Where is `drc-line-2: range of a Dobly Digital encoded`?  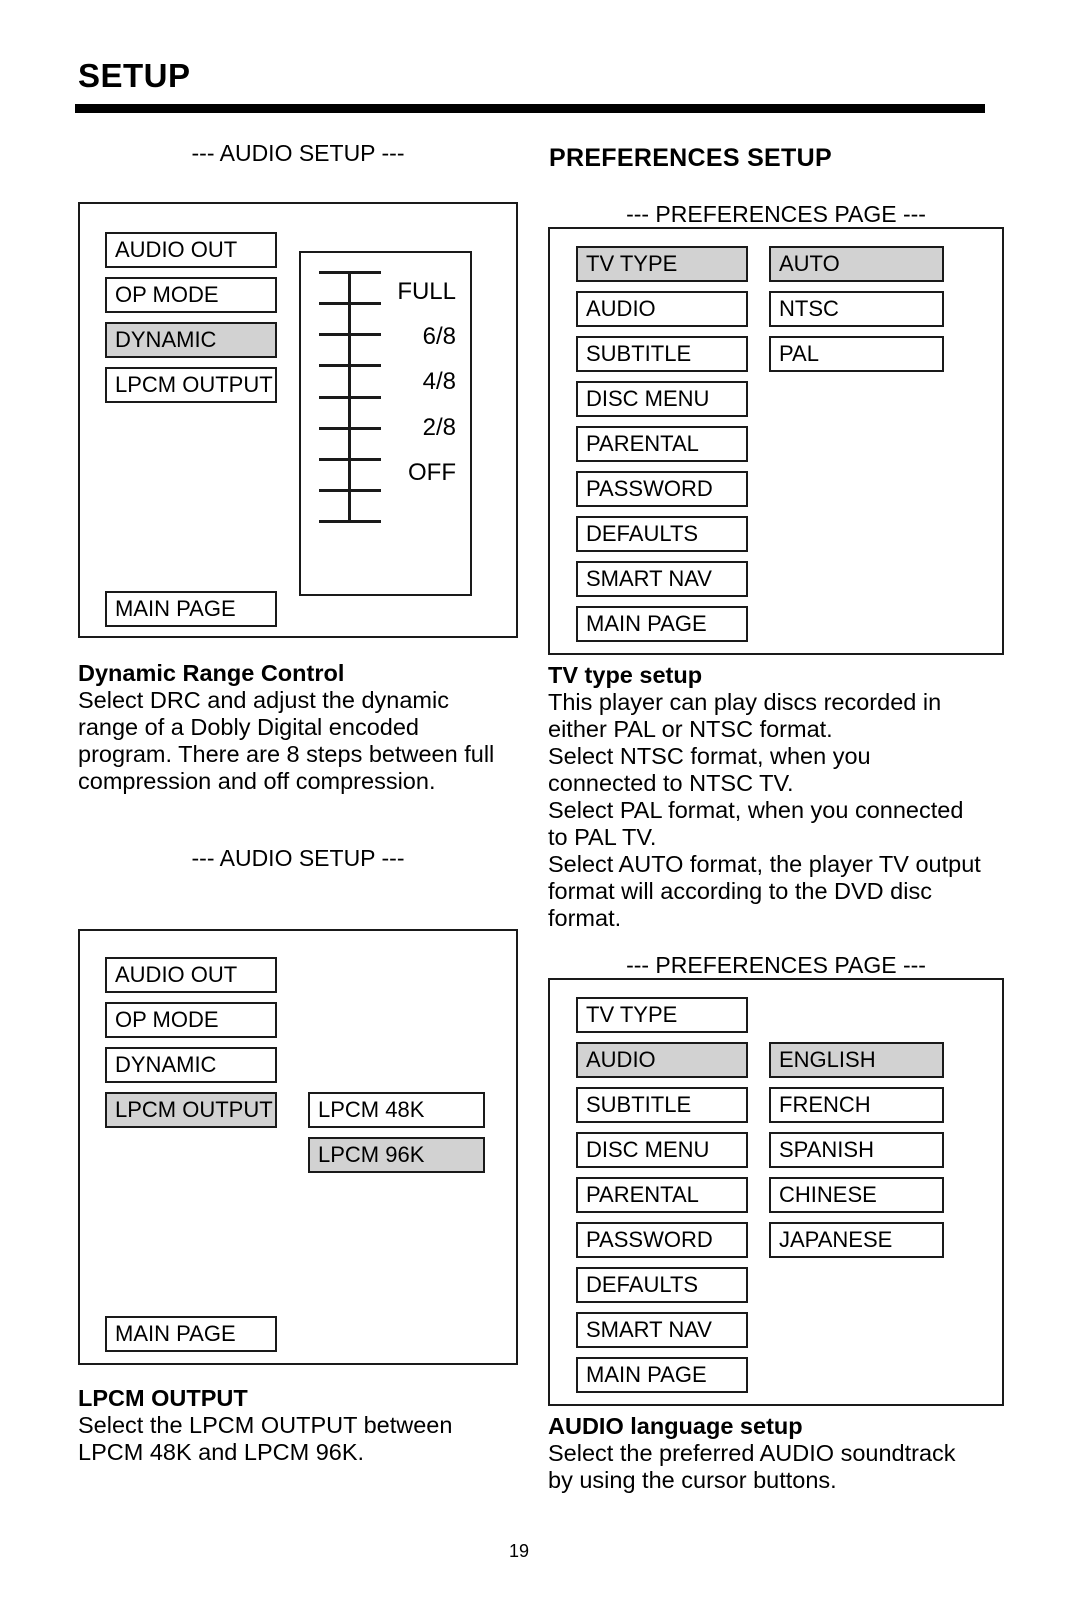
drc-line-2: range of a Dobly Digital encoded is located at coordinates (248, 727).